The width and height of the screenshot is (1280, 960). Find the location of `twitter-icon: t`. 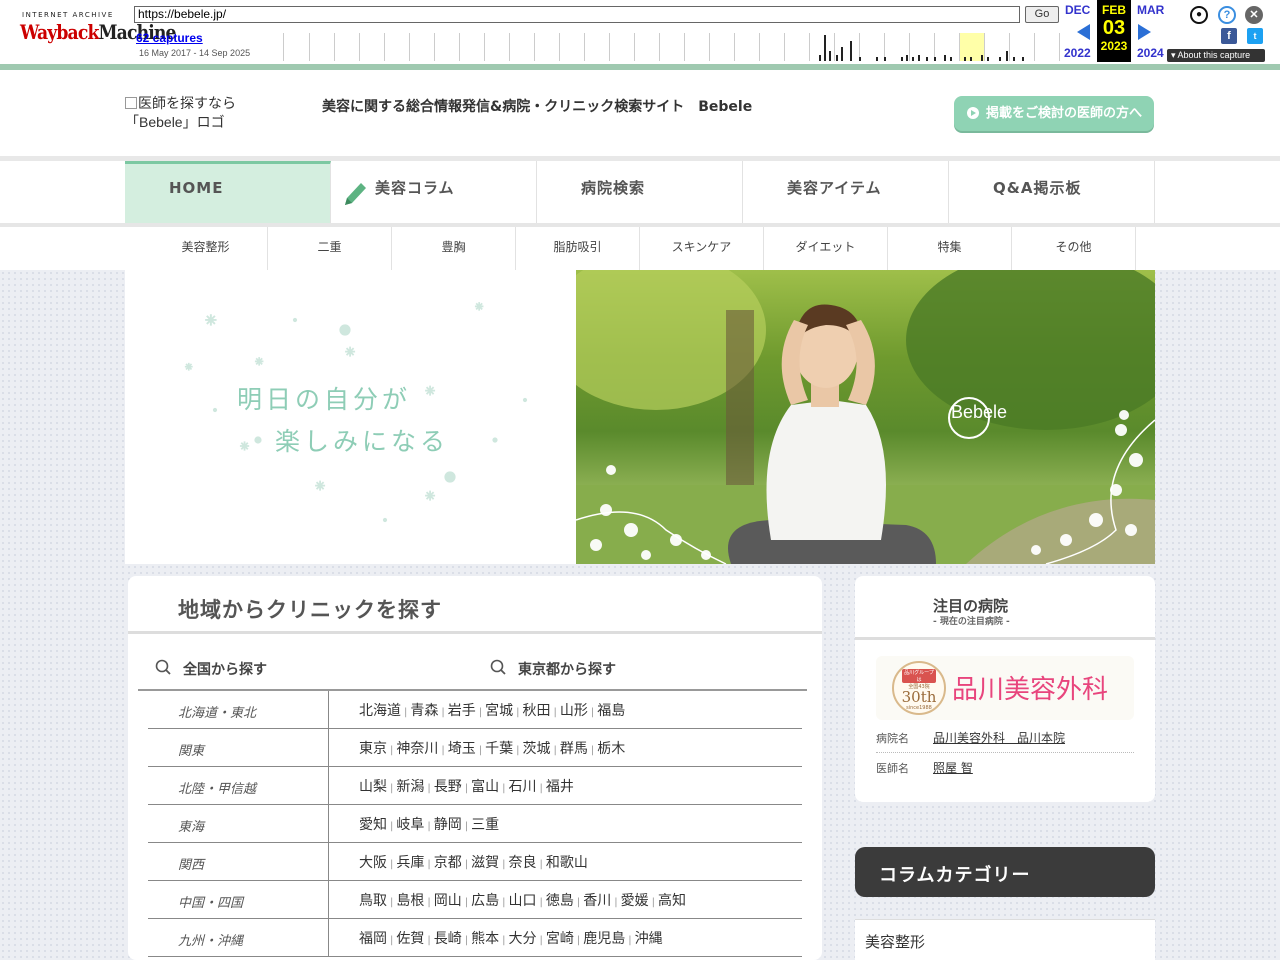

twitter-icon: t is located at coordinates (1255, 36).